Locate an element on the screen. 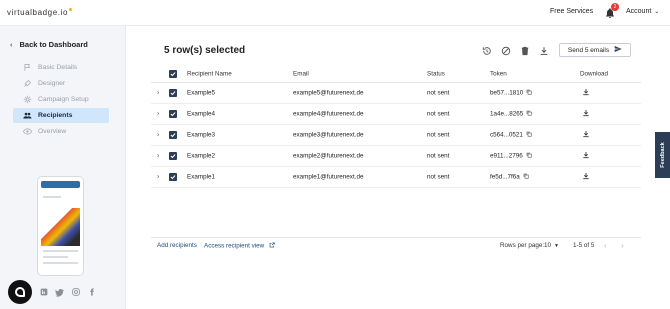 Image resolution: width=670 pixels, height=309 pixels. linkedin-icon is located at coordinates (43, 292).